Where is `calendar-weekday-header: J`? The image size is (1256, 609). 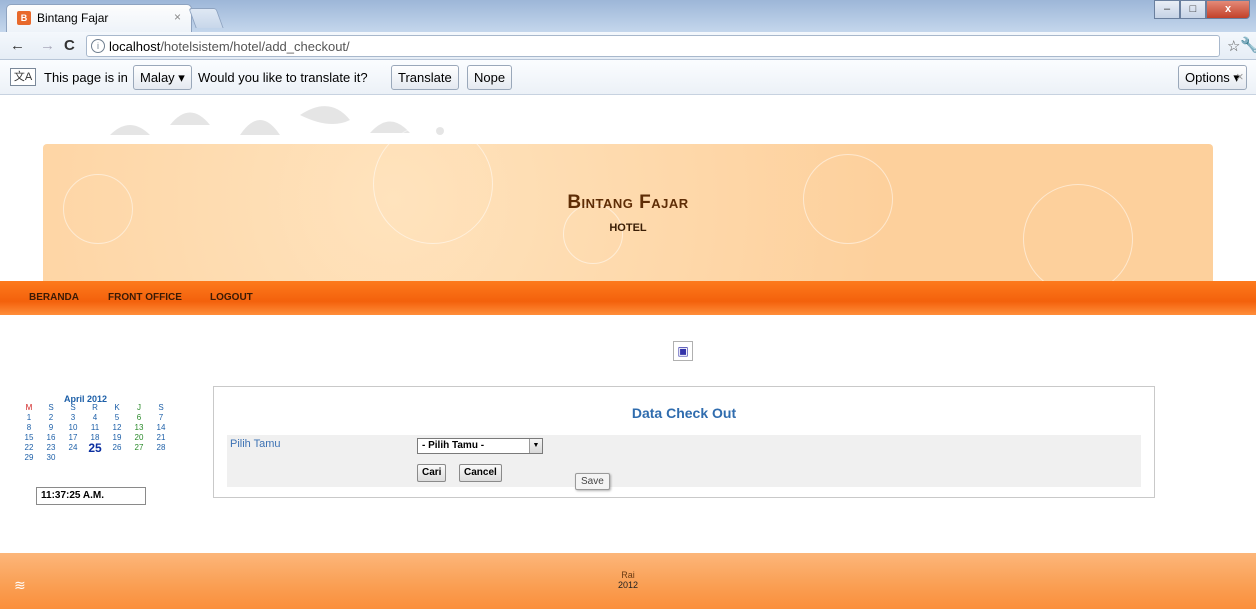
calendar-weekday-header: J is located at coordinates (139, 407).